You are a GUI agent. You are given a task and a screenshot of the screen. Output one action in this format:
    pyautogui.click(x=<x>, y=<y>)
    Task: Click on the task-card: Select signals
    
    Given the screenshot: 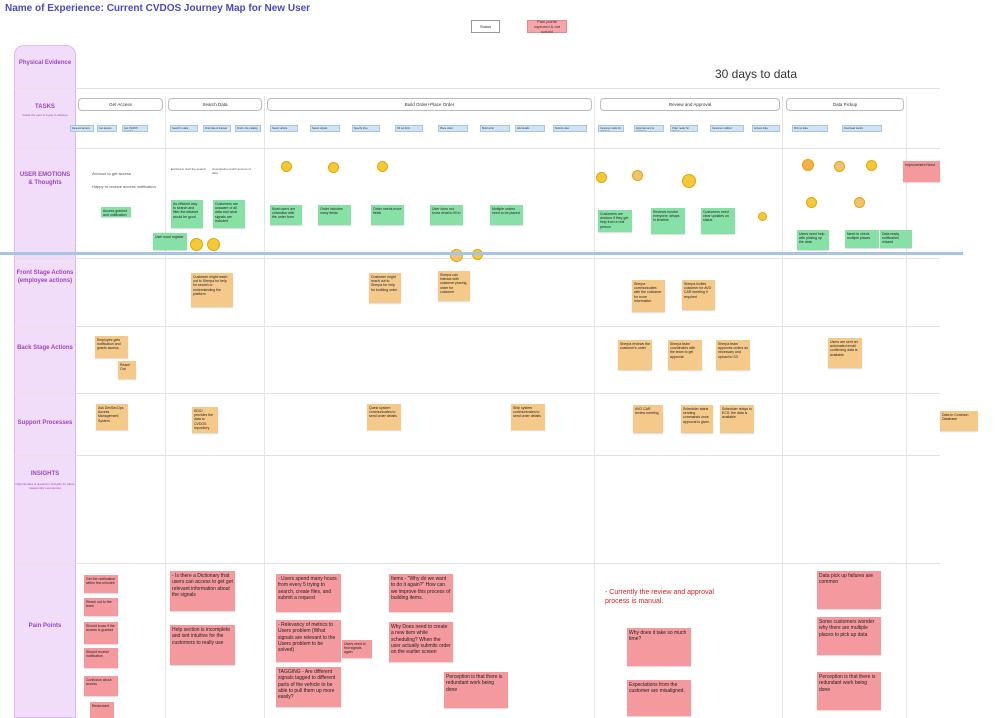 What is the action you would take?
    pyautogui.click(x=325, y=128)
    